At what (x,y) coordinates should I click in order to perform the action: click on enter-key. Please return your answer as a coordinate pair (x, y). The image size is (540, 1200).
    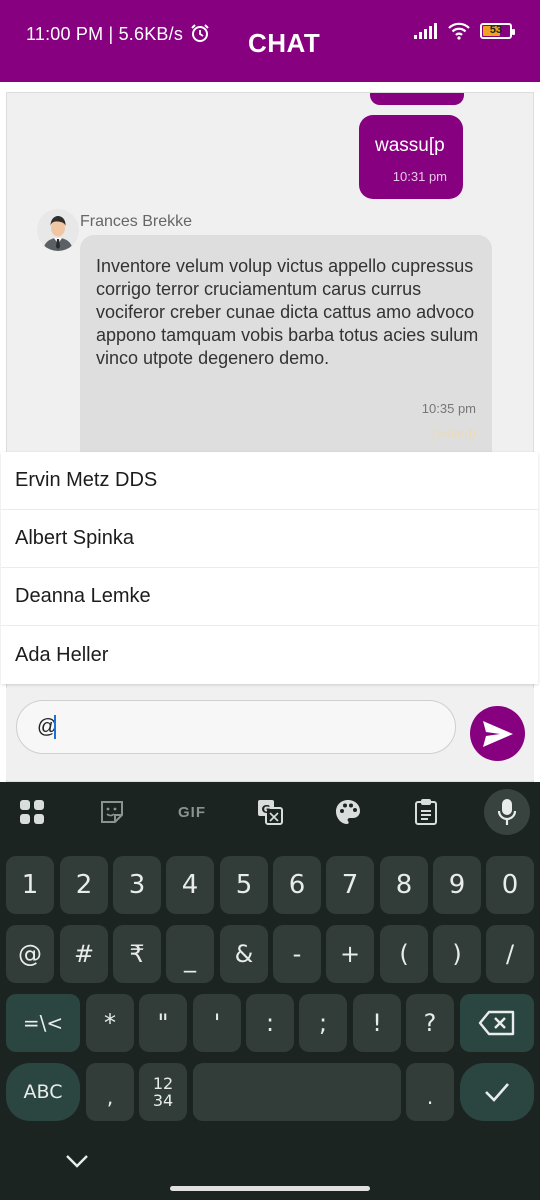
    Looking at the image, I should click on (497, 1092).